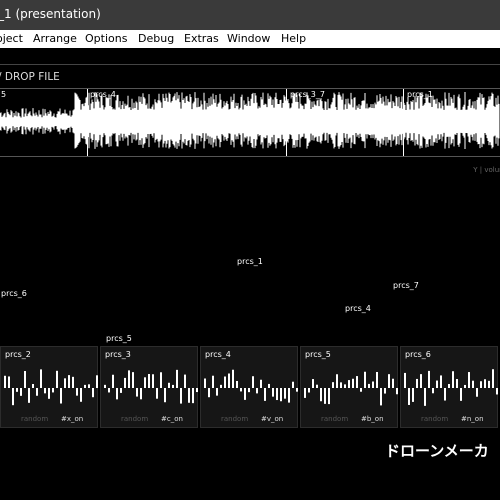  I want to click on menu-help: Help, so click(293, 38).